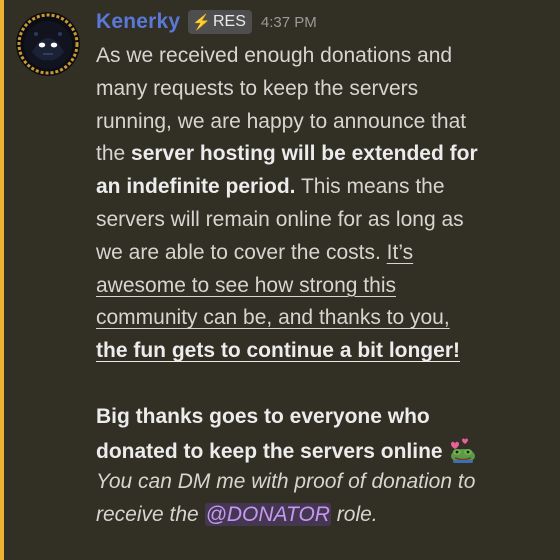 This screenshot has height=560, width=560. I want to click on message-header: Kenerky ⚡ RES 4:37 PM, so click(206, 22).